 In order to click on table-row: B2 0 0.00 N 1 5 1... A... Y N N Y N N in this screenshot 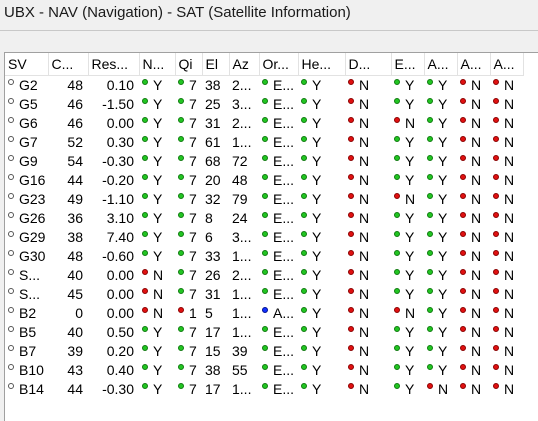, I will do `click(264, 313)`.